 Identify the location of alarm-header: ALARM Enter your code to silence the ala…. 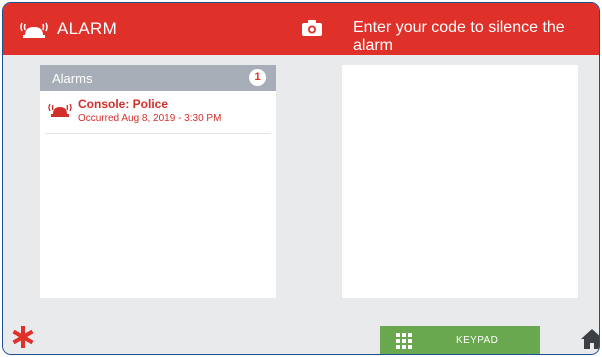
(301, 29).